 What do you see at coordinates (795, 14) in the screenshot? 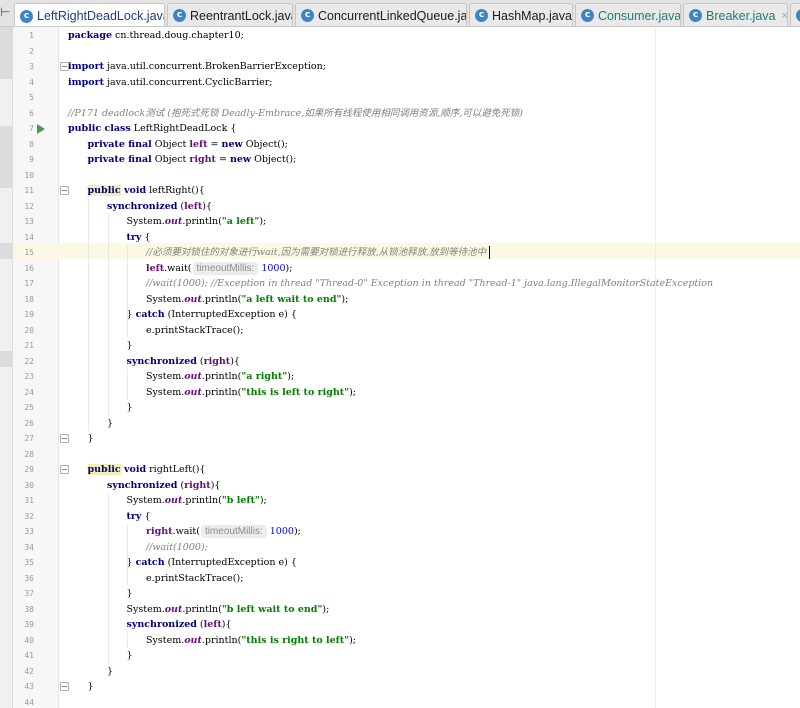
I see `tab-overflow-partial: c` at bounding box center [795, 14].